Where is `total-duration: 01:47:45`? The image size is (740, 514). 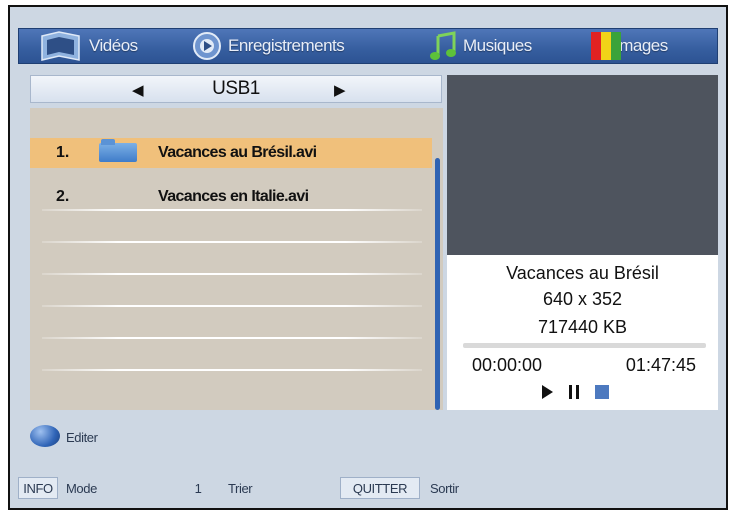 total-duration: 01:47:45 is located at coordinates (660, 365).